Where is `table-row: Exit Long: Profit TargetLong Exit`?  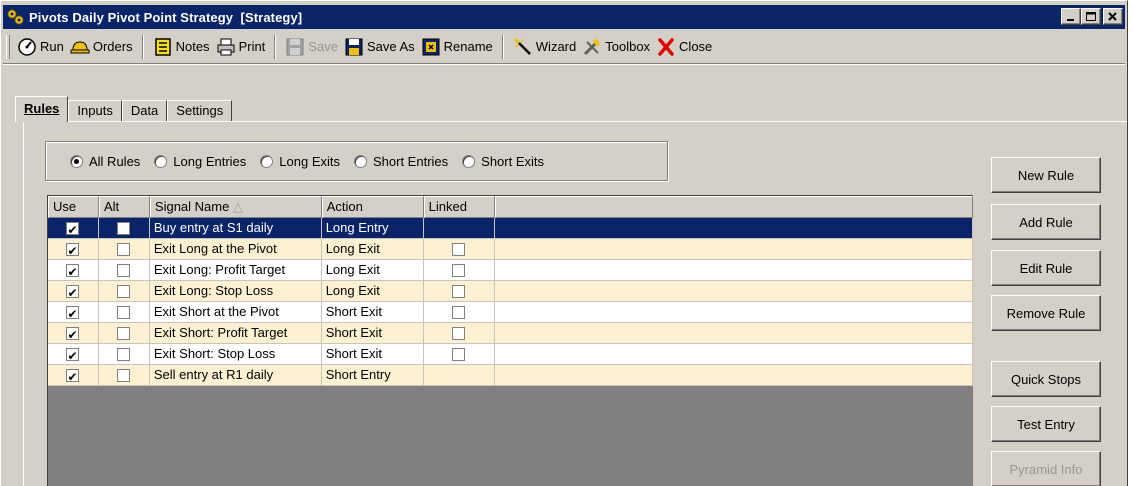 table-row: Exit Long: Profit TargetLong Exit is located at coordinates (510, 270).